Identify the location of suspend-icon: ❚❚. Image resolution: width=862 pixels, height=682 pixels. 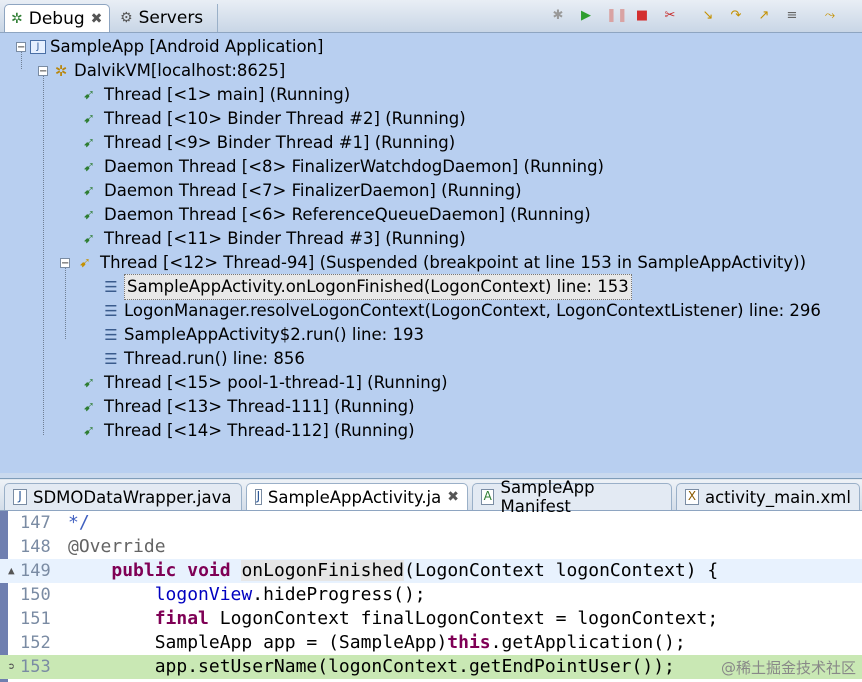
(617, 16).